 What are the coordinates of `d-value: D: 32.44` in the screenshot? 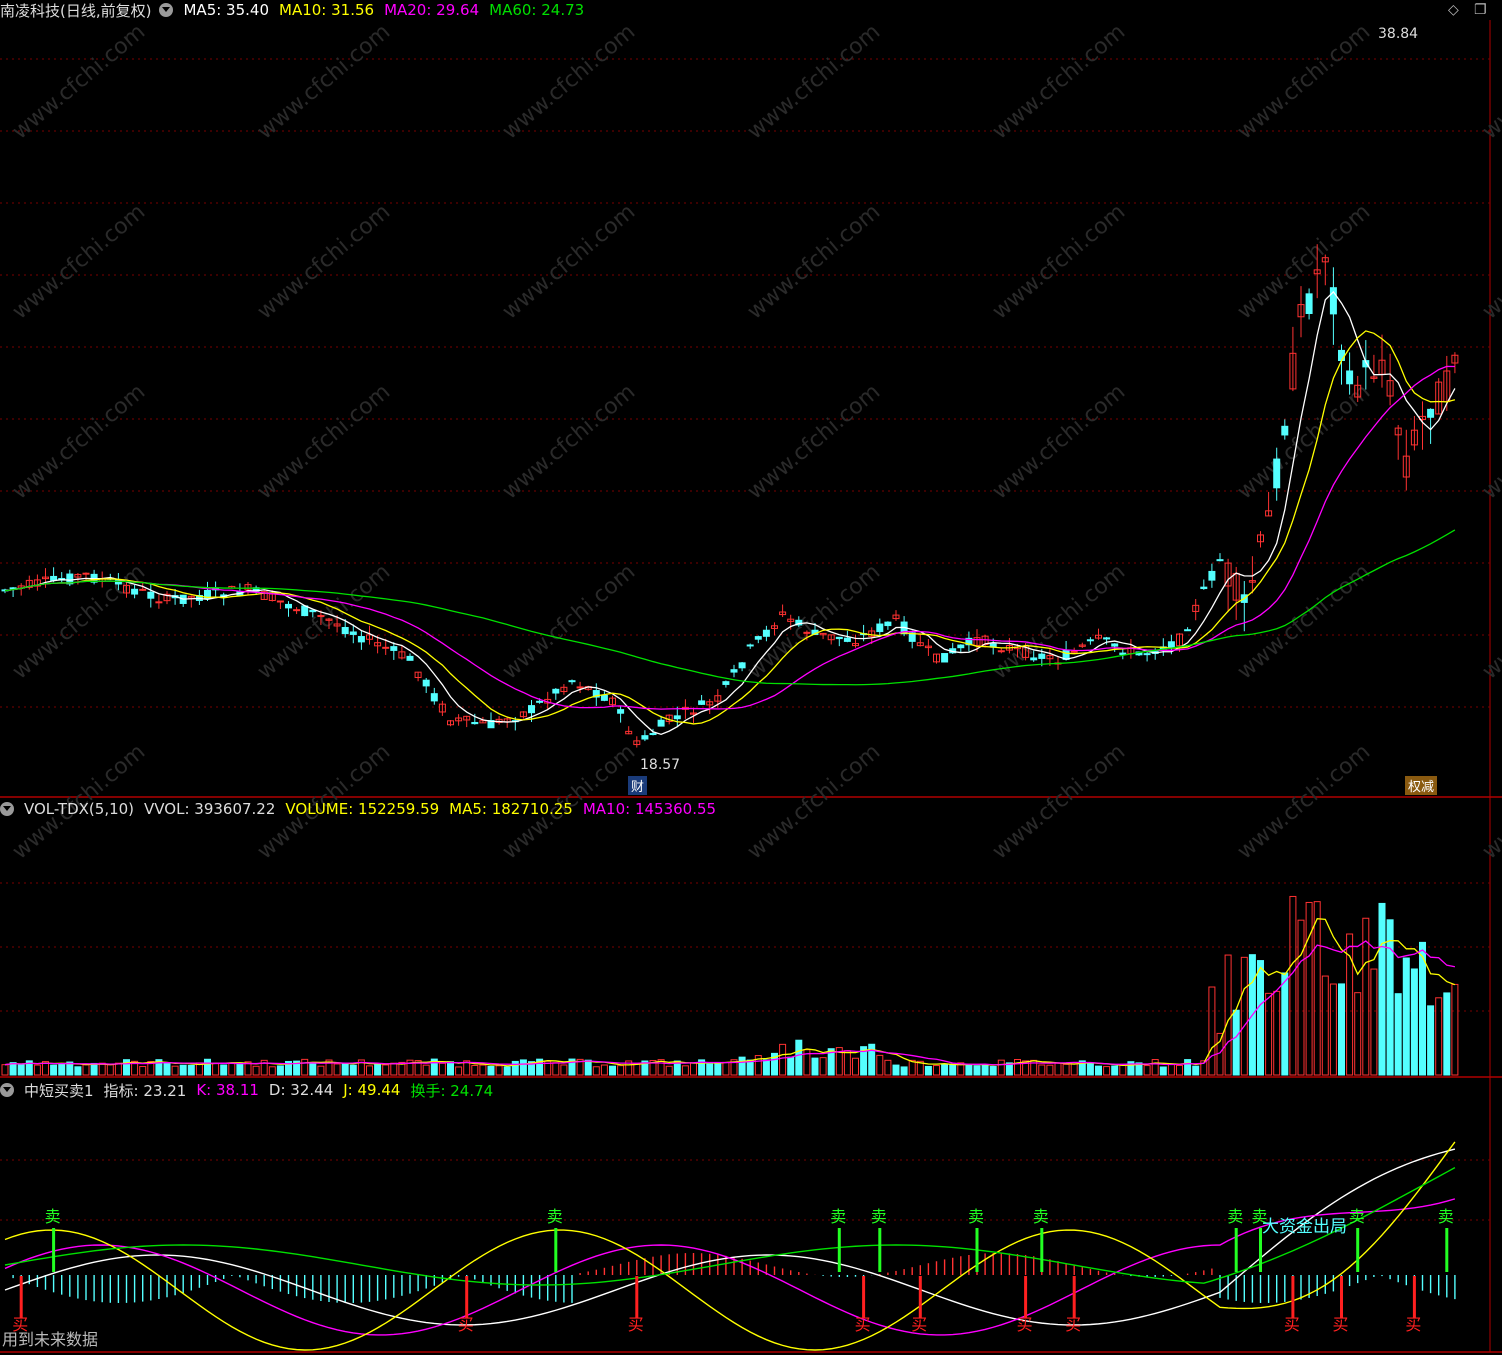 It's located at (301, 1090).